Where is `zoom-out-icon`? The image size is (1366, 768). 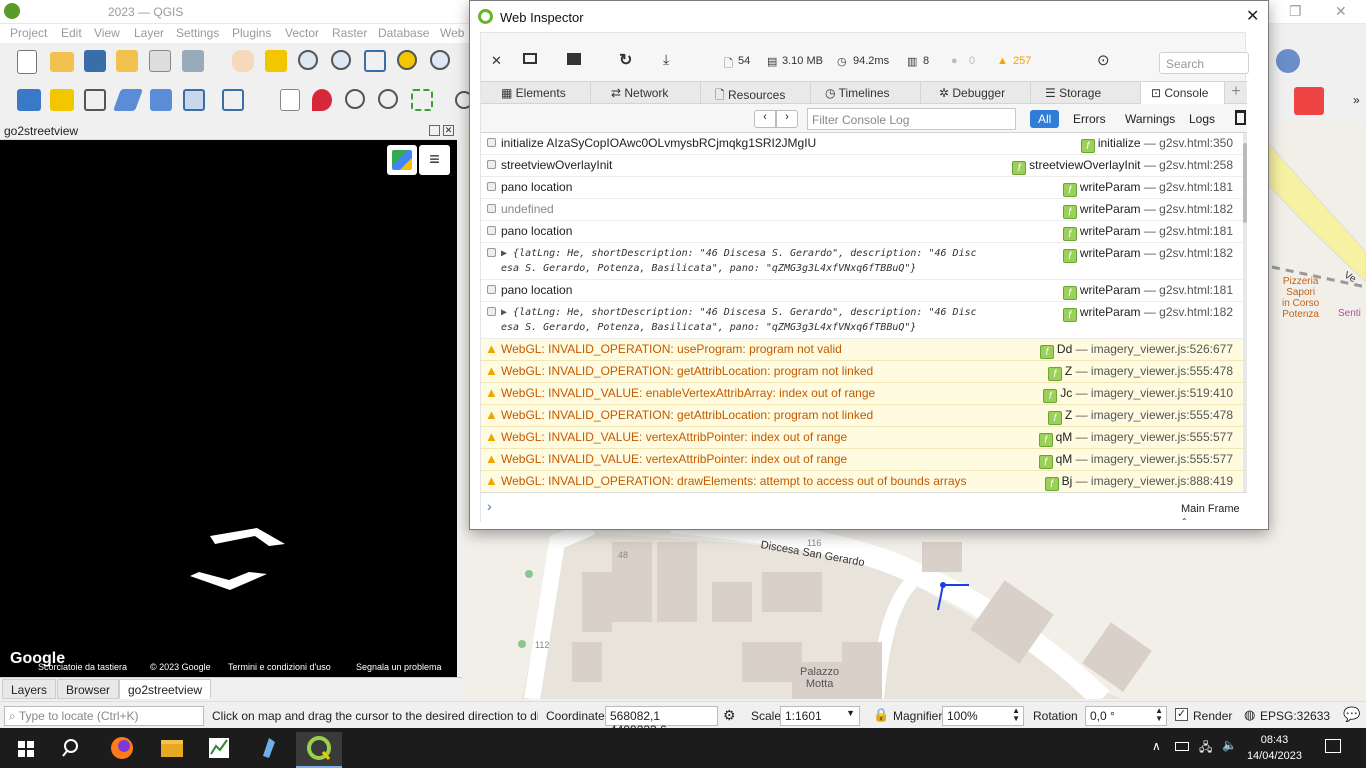 zoom-out-icon is located at coordinates (341, 60).